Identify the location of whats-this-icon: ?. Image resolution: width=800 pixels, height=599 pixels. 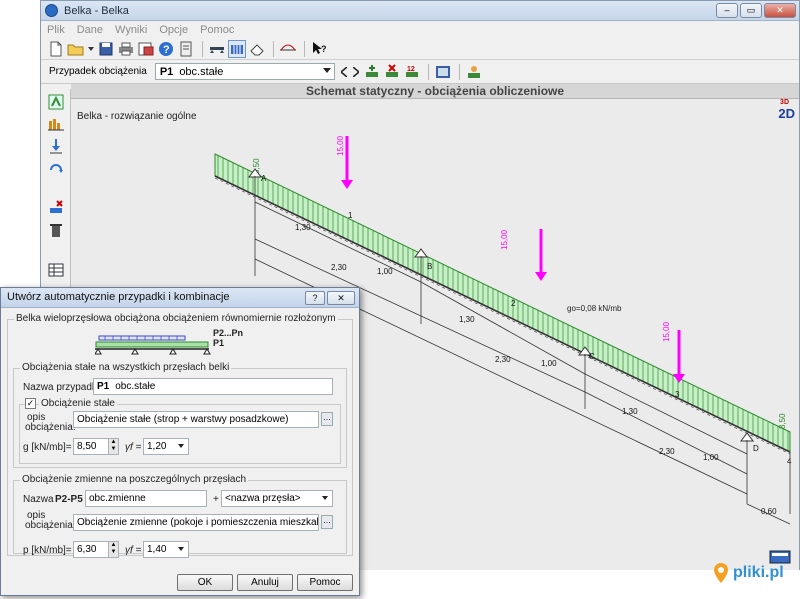
(319, 49).